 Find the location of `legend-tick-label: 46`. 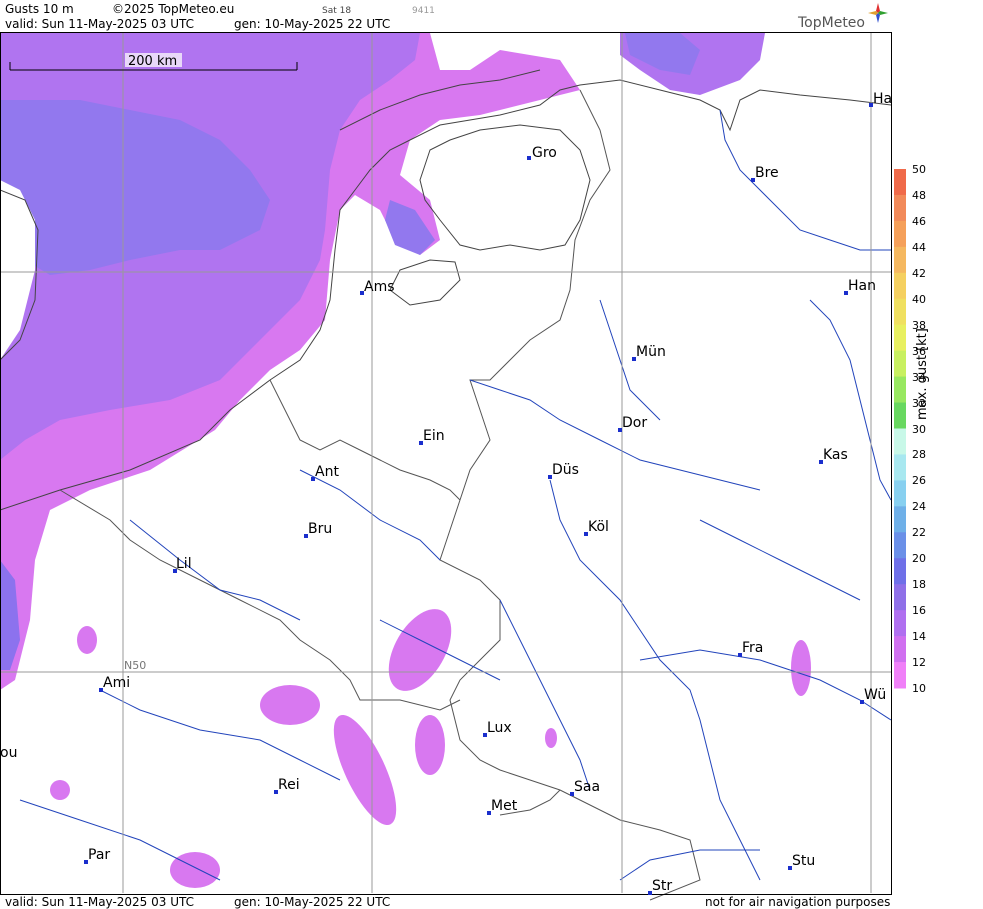

legend-tick-label: 46 is located at coordinates (919, 221).